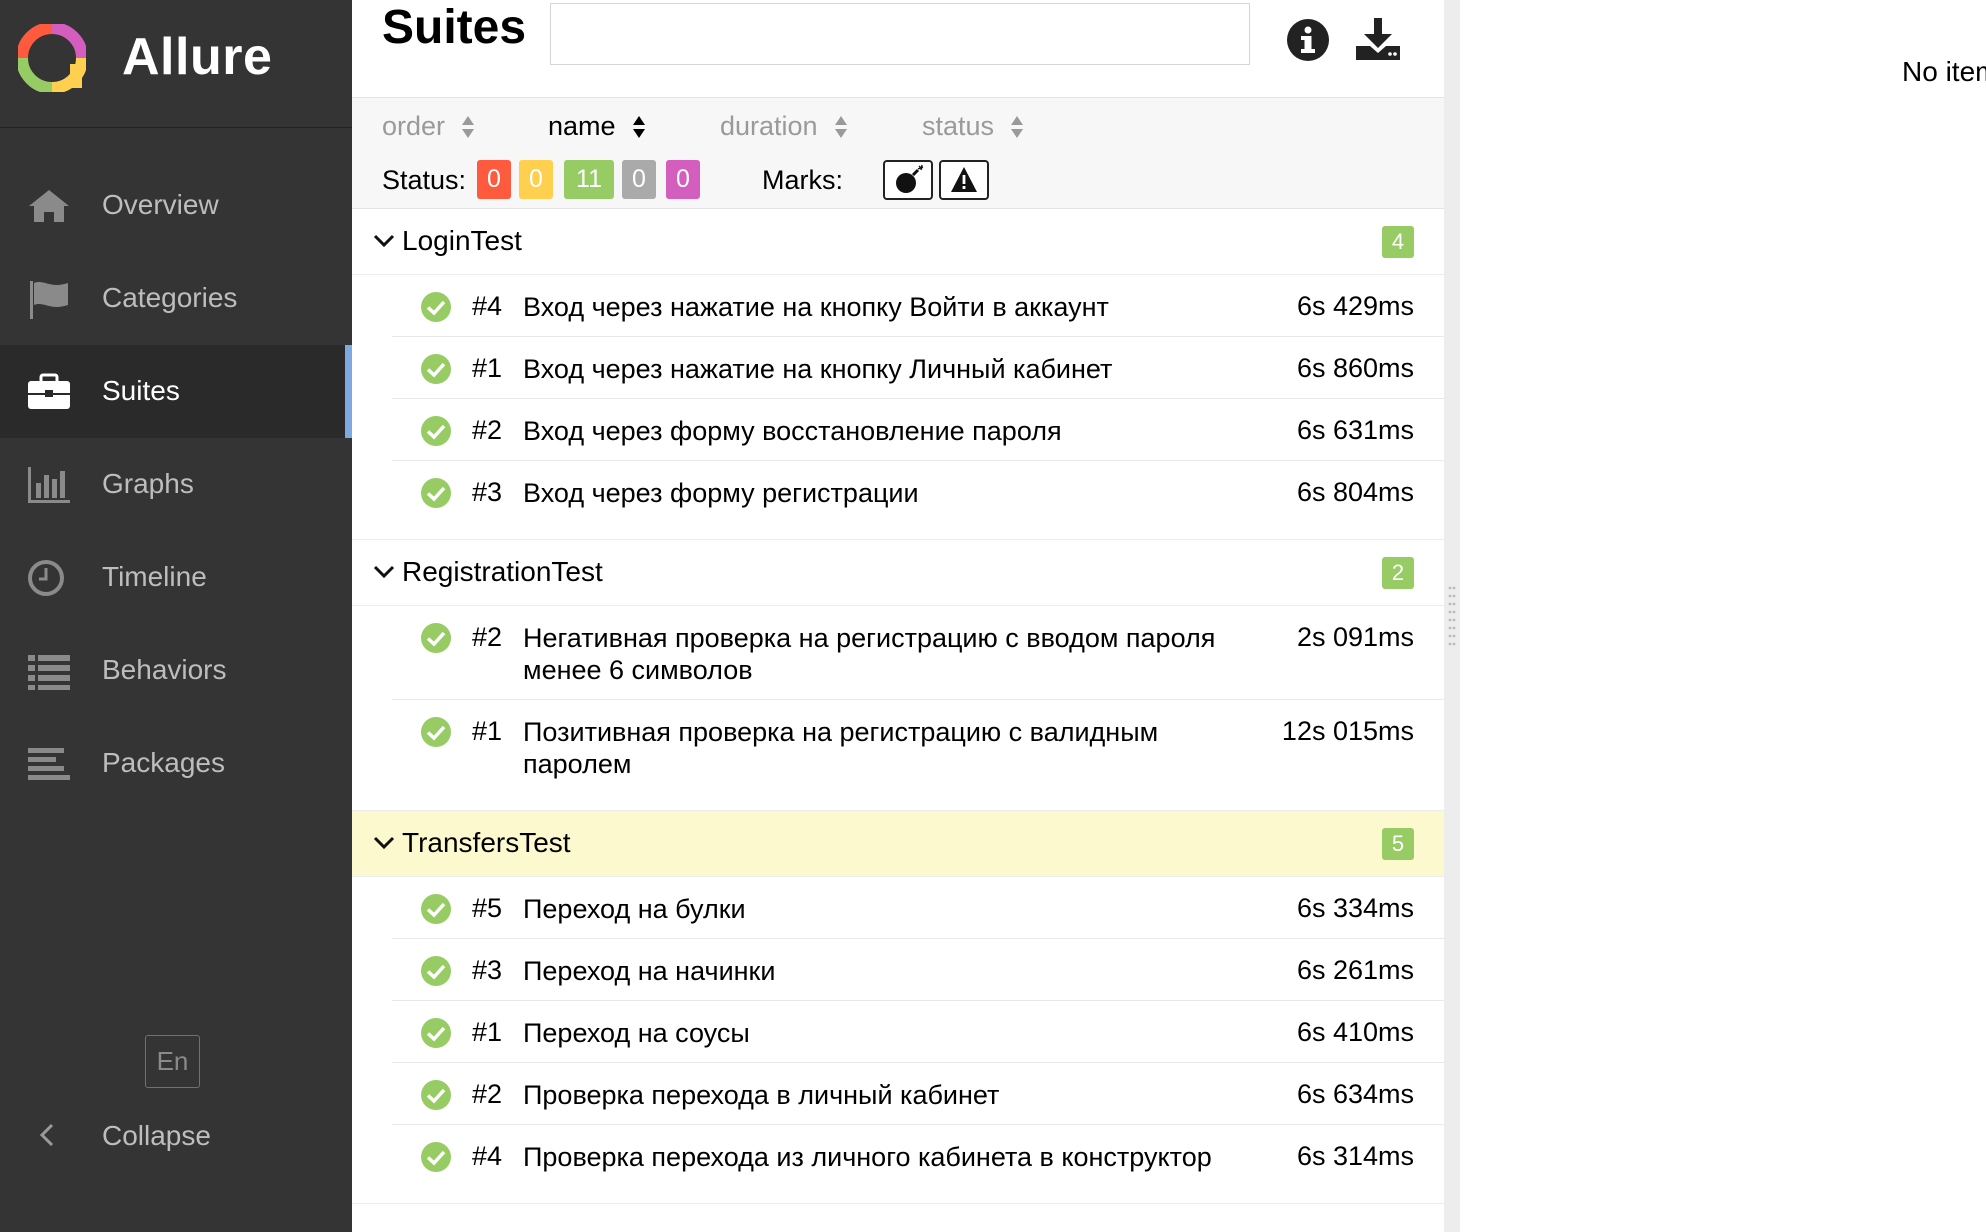 The height and width of the screenshot is (1232, 1986). What do you see at coordinates (487, 908) in the screenshot?
I see `test-order: #5` at bounding box center [487, 908].